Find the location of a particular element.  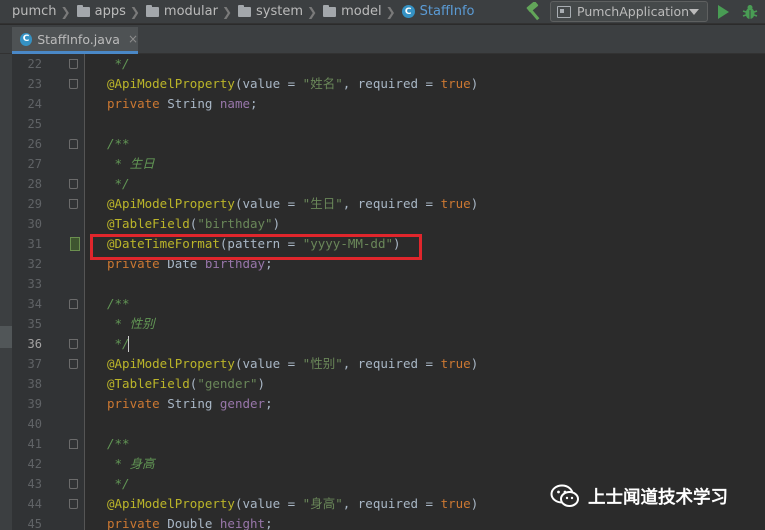

code-line: 35 * 性别 is located at coordinates (388, 324).